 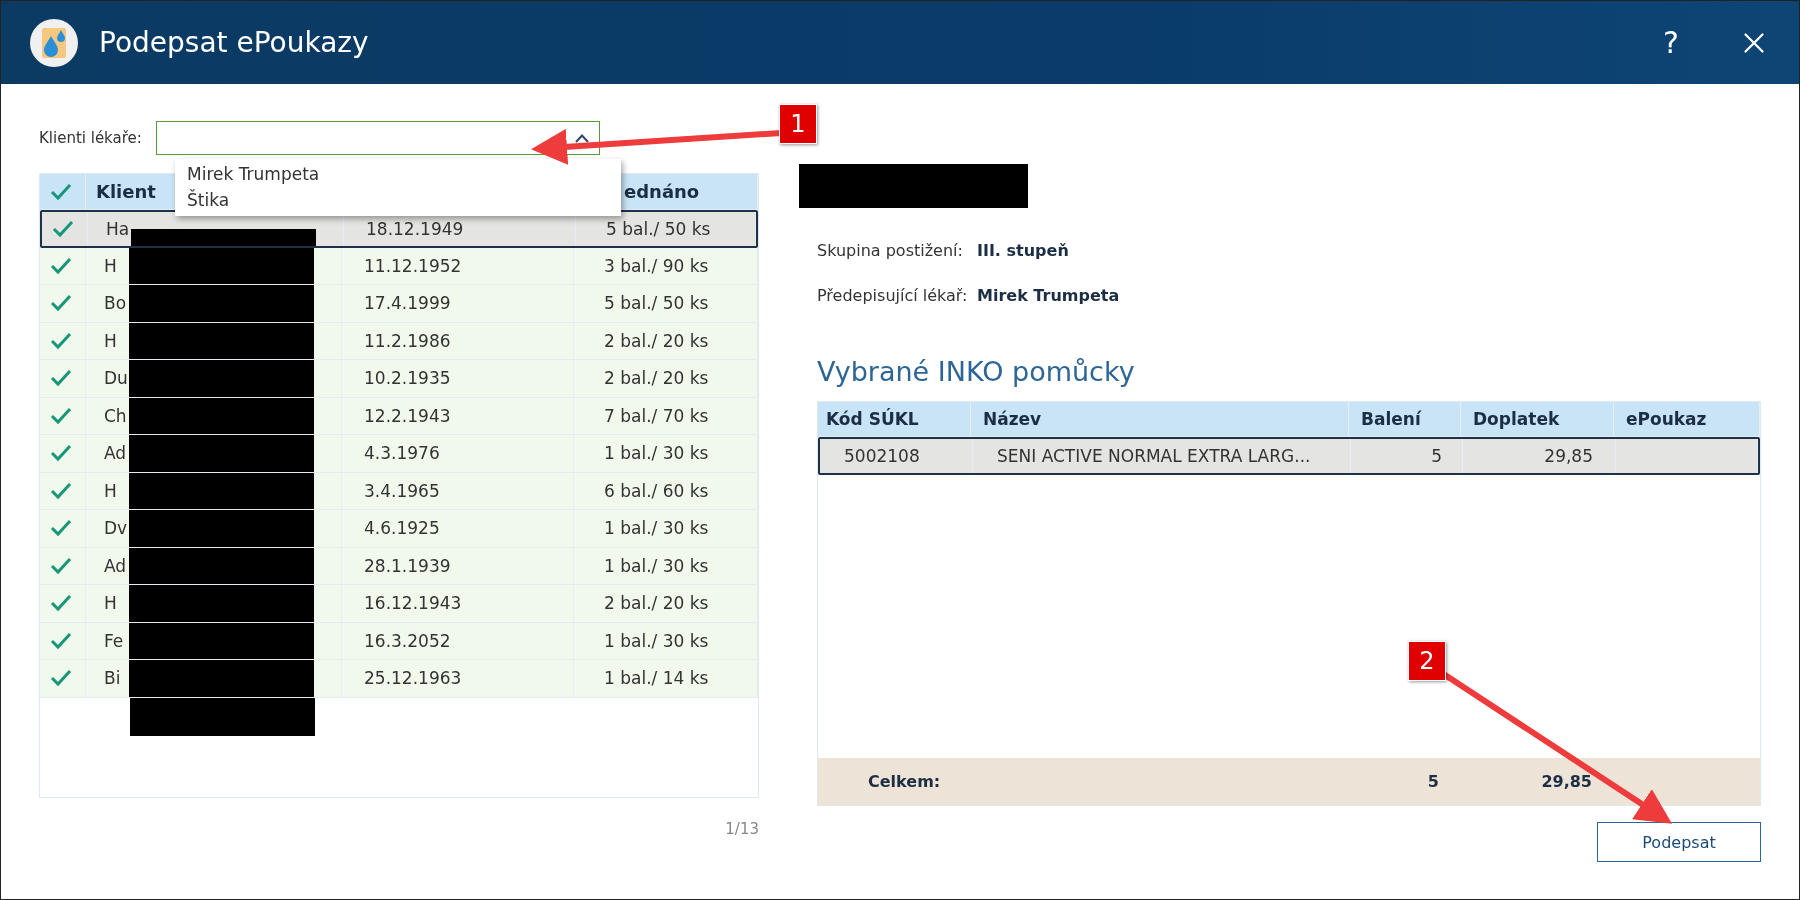 What do you see at coordinates (398, 174) in the screenshot?
I see `dropdown-option: Mirek Trumpeta` at bounding box center [398, 174].